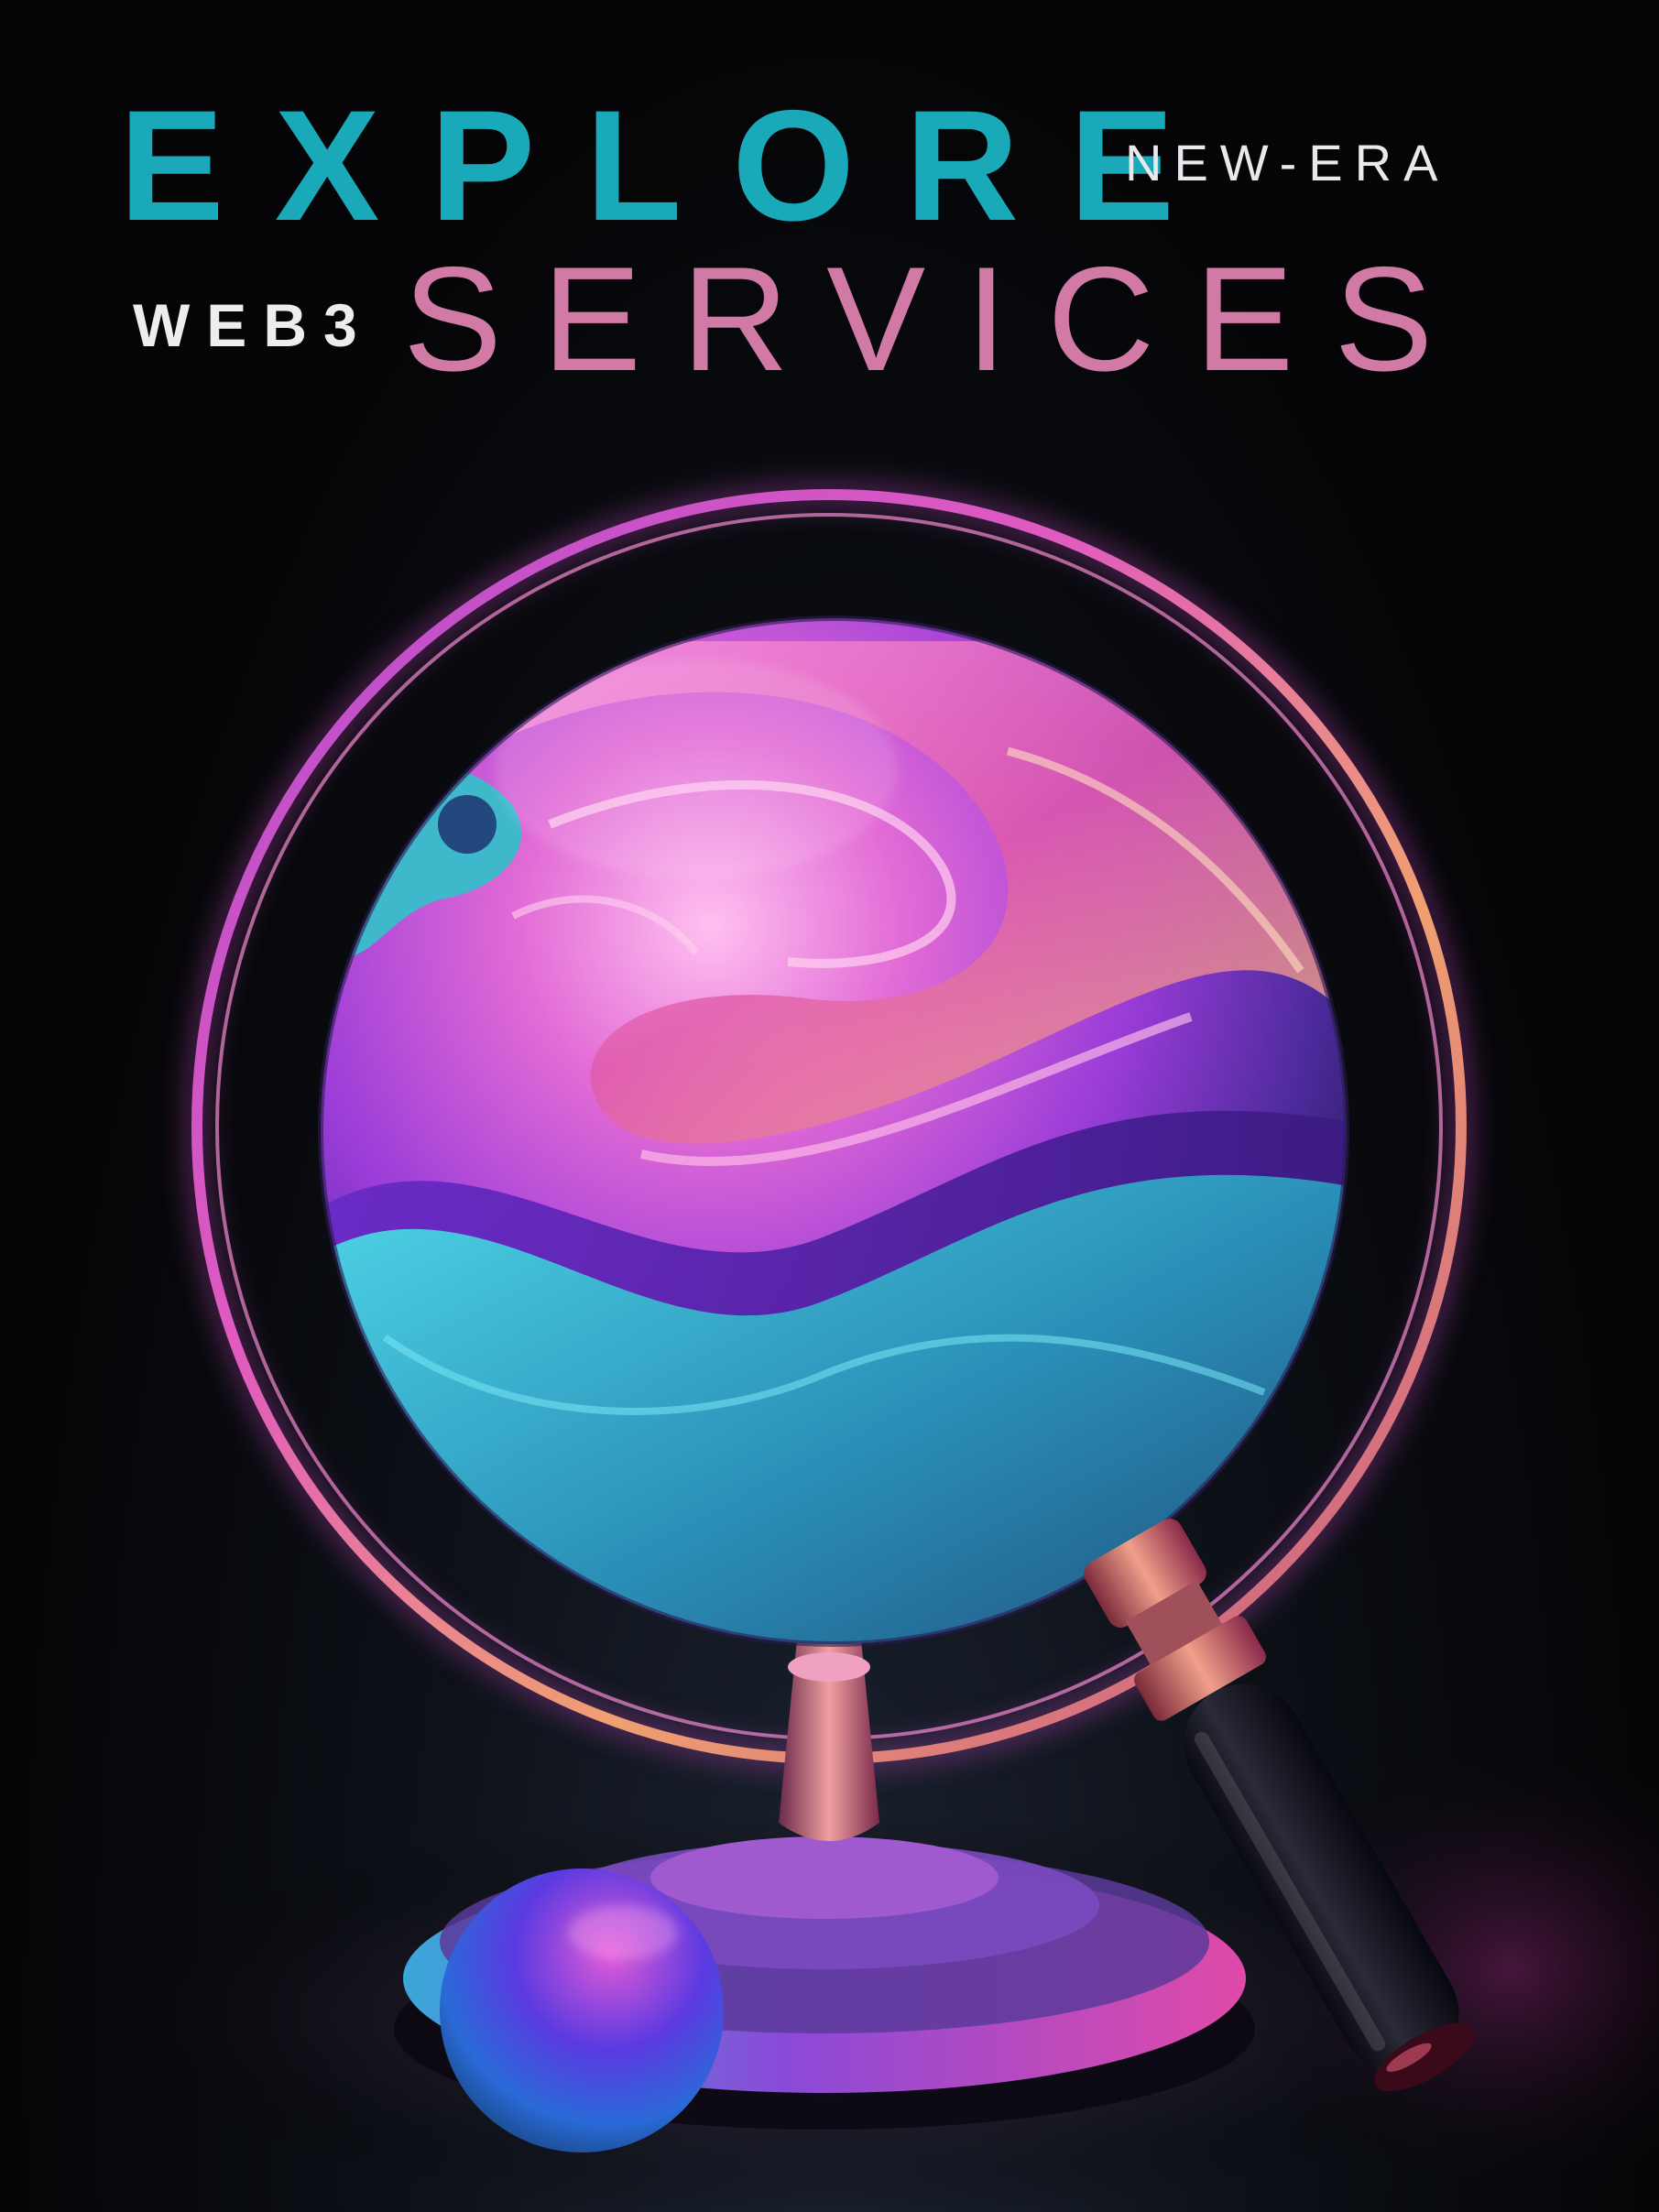 The width and height of the screenshot is (1659, 2212). Describe the element at coordinates (938, 319) in the screenshot. I see `headline-services: SERVICES` at that location.